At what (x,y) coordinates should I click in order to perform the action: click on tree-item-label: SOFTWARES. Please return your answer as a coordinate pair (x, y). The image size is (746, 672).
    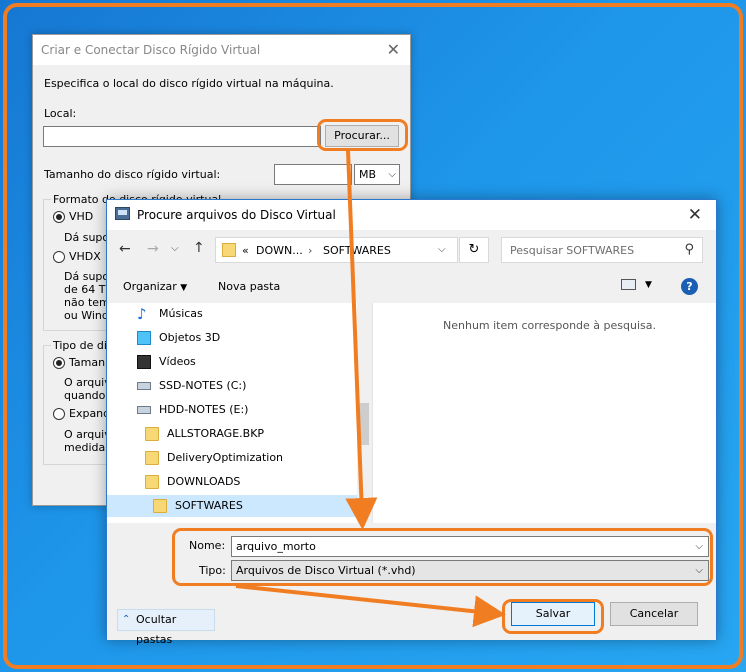
    Looking at the image, I should click on (209, 505).